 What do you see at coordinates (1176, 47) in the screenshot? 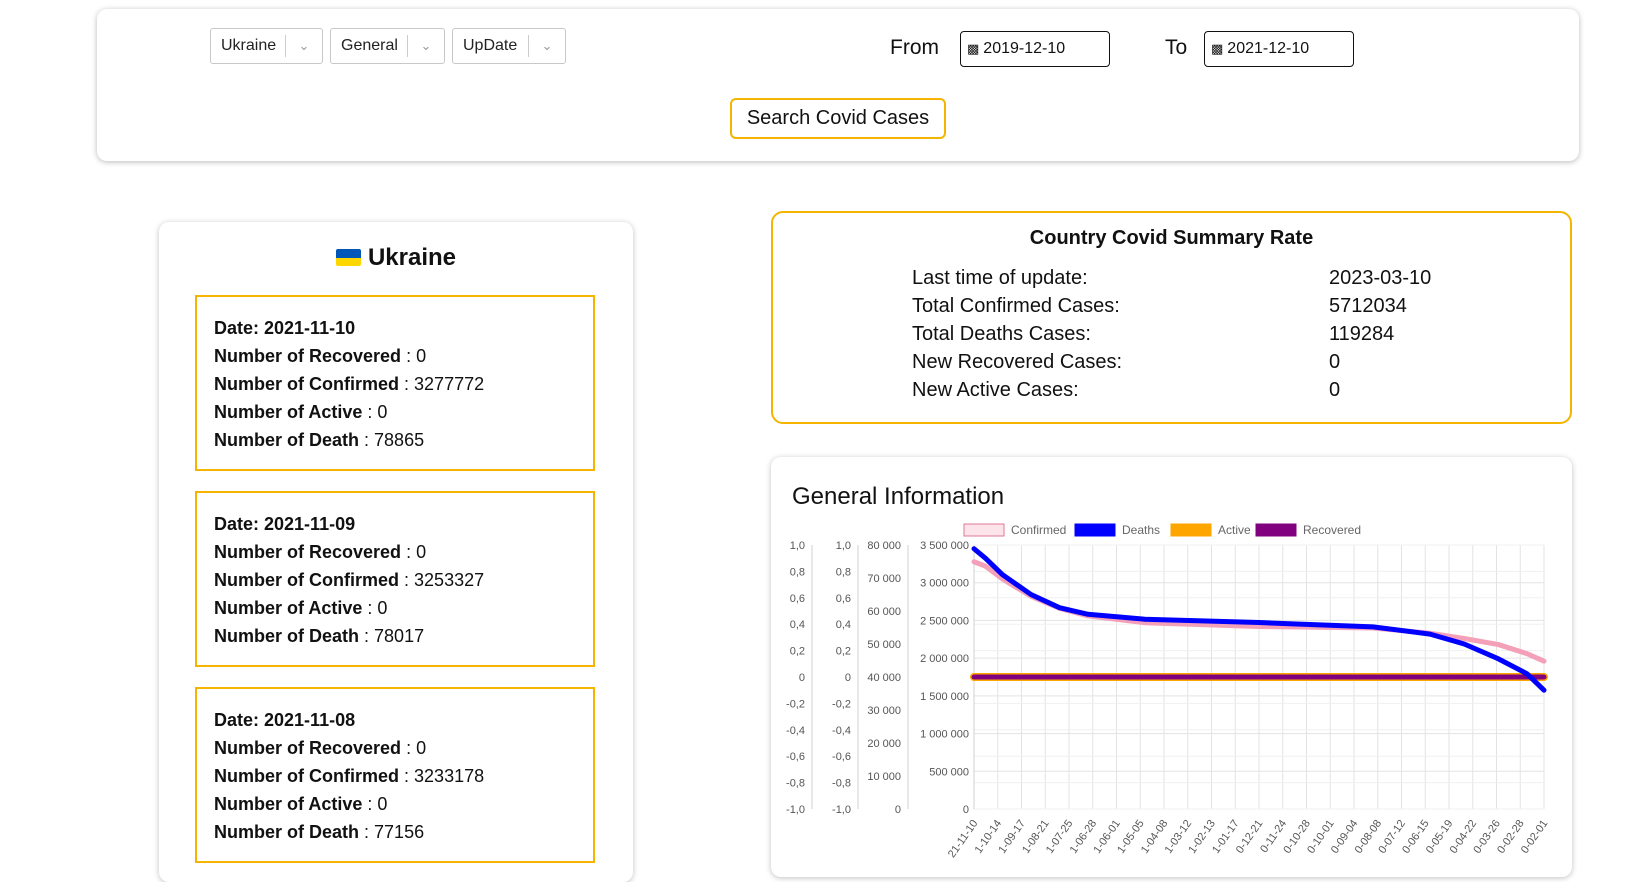
I see `to-label: To` at bounding box center [1176, 47].